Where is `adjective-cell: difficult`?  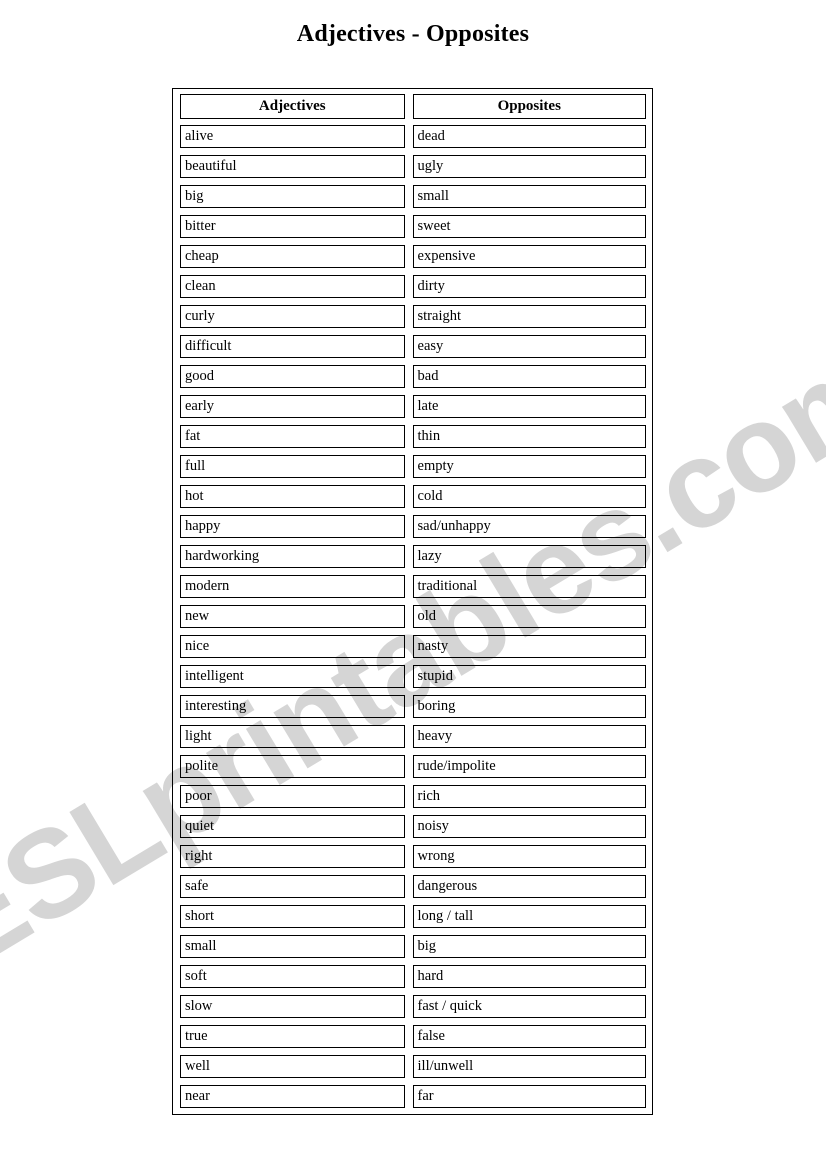 adjective-cell: difficult is located at coordinates (292, 346).